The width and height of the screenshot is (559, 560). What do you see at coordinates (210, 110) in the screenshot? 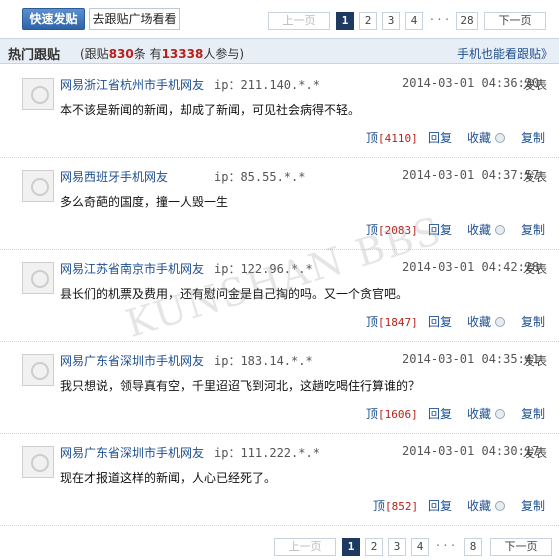
I see `post-content: 本不该是新闻的新闻，却成了新闻，可见社会病得不轻。` at bounding box center [210, 110].